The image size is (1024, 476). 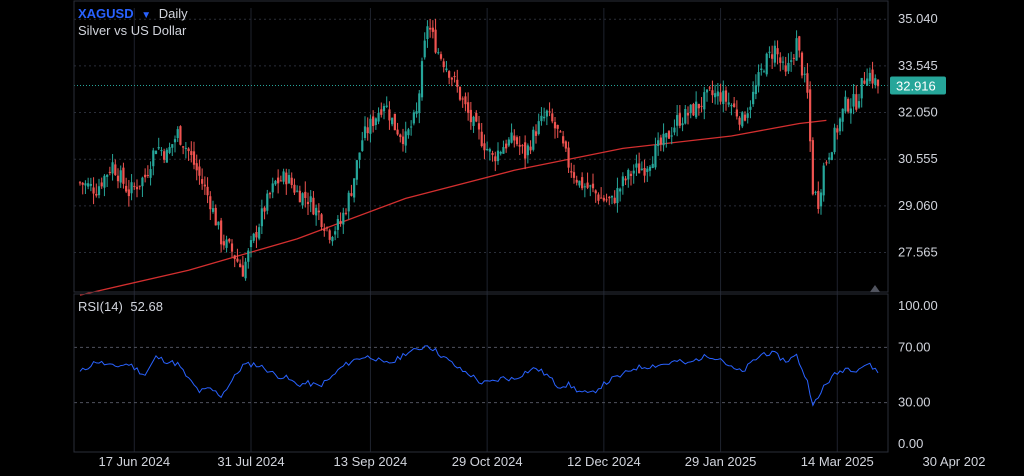 What do you see at coordinates (371, 461) in the screenshot?
I see `time-tick-label: 13 Sep 2024` at bounding box center [371, 461].